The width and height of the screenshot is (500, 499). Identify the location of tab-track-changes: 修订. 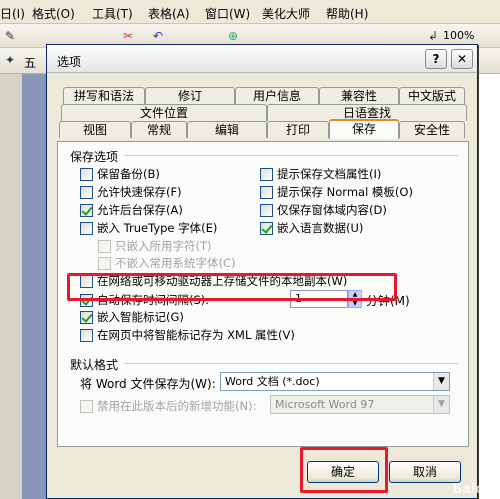
(190, 95).